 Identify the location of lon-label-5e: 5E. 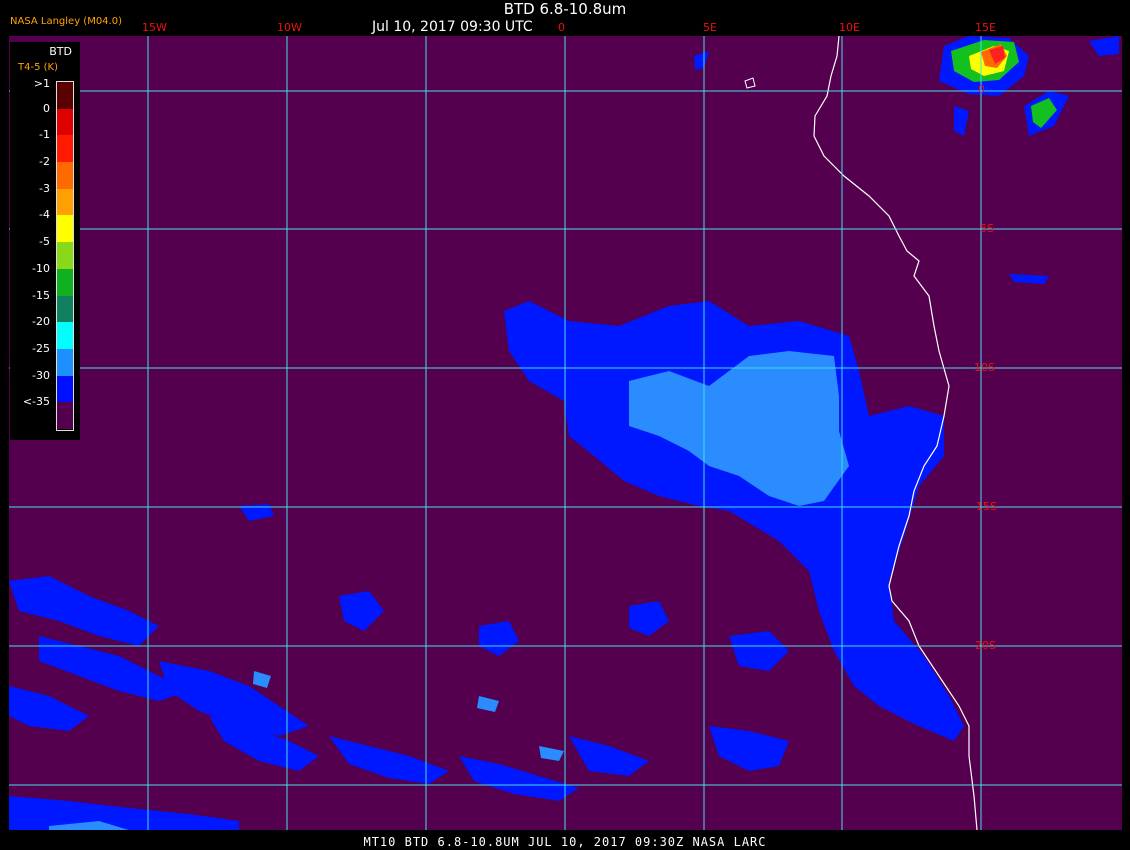
(710, 27).